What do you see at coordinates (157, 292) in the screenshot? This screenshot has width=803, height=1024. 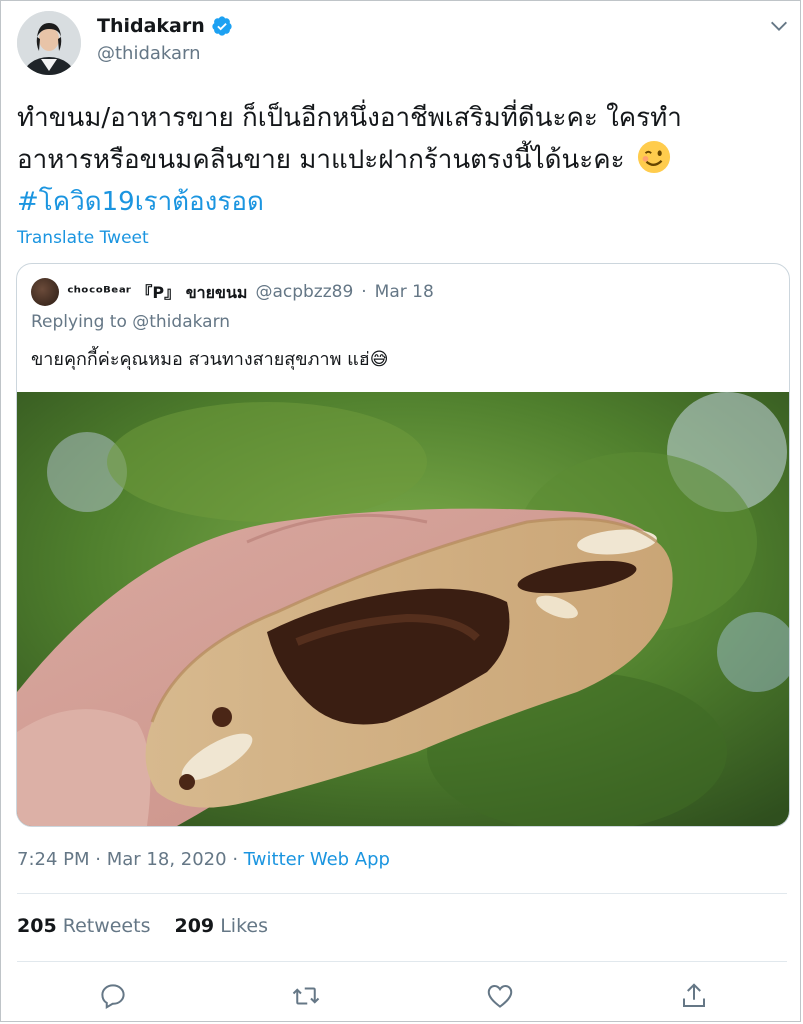 I see `quoted-display-name: ᶜʰᵒᶜᵒᴮᵉᵃʳ 『P』 ขายขนม` at bounding box center [157, 292].